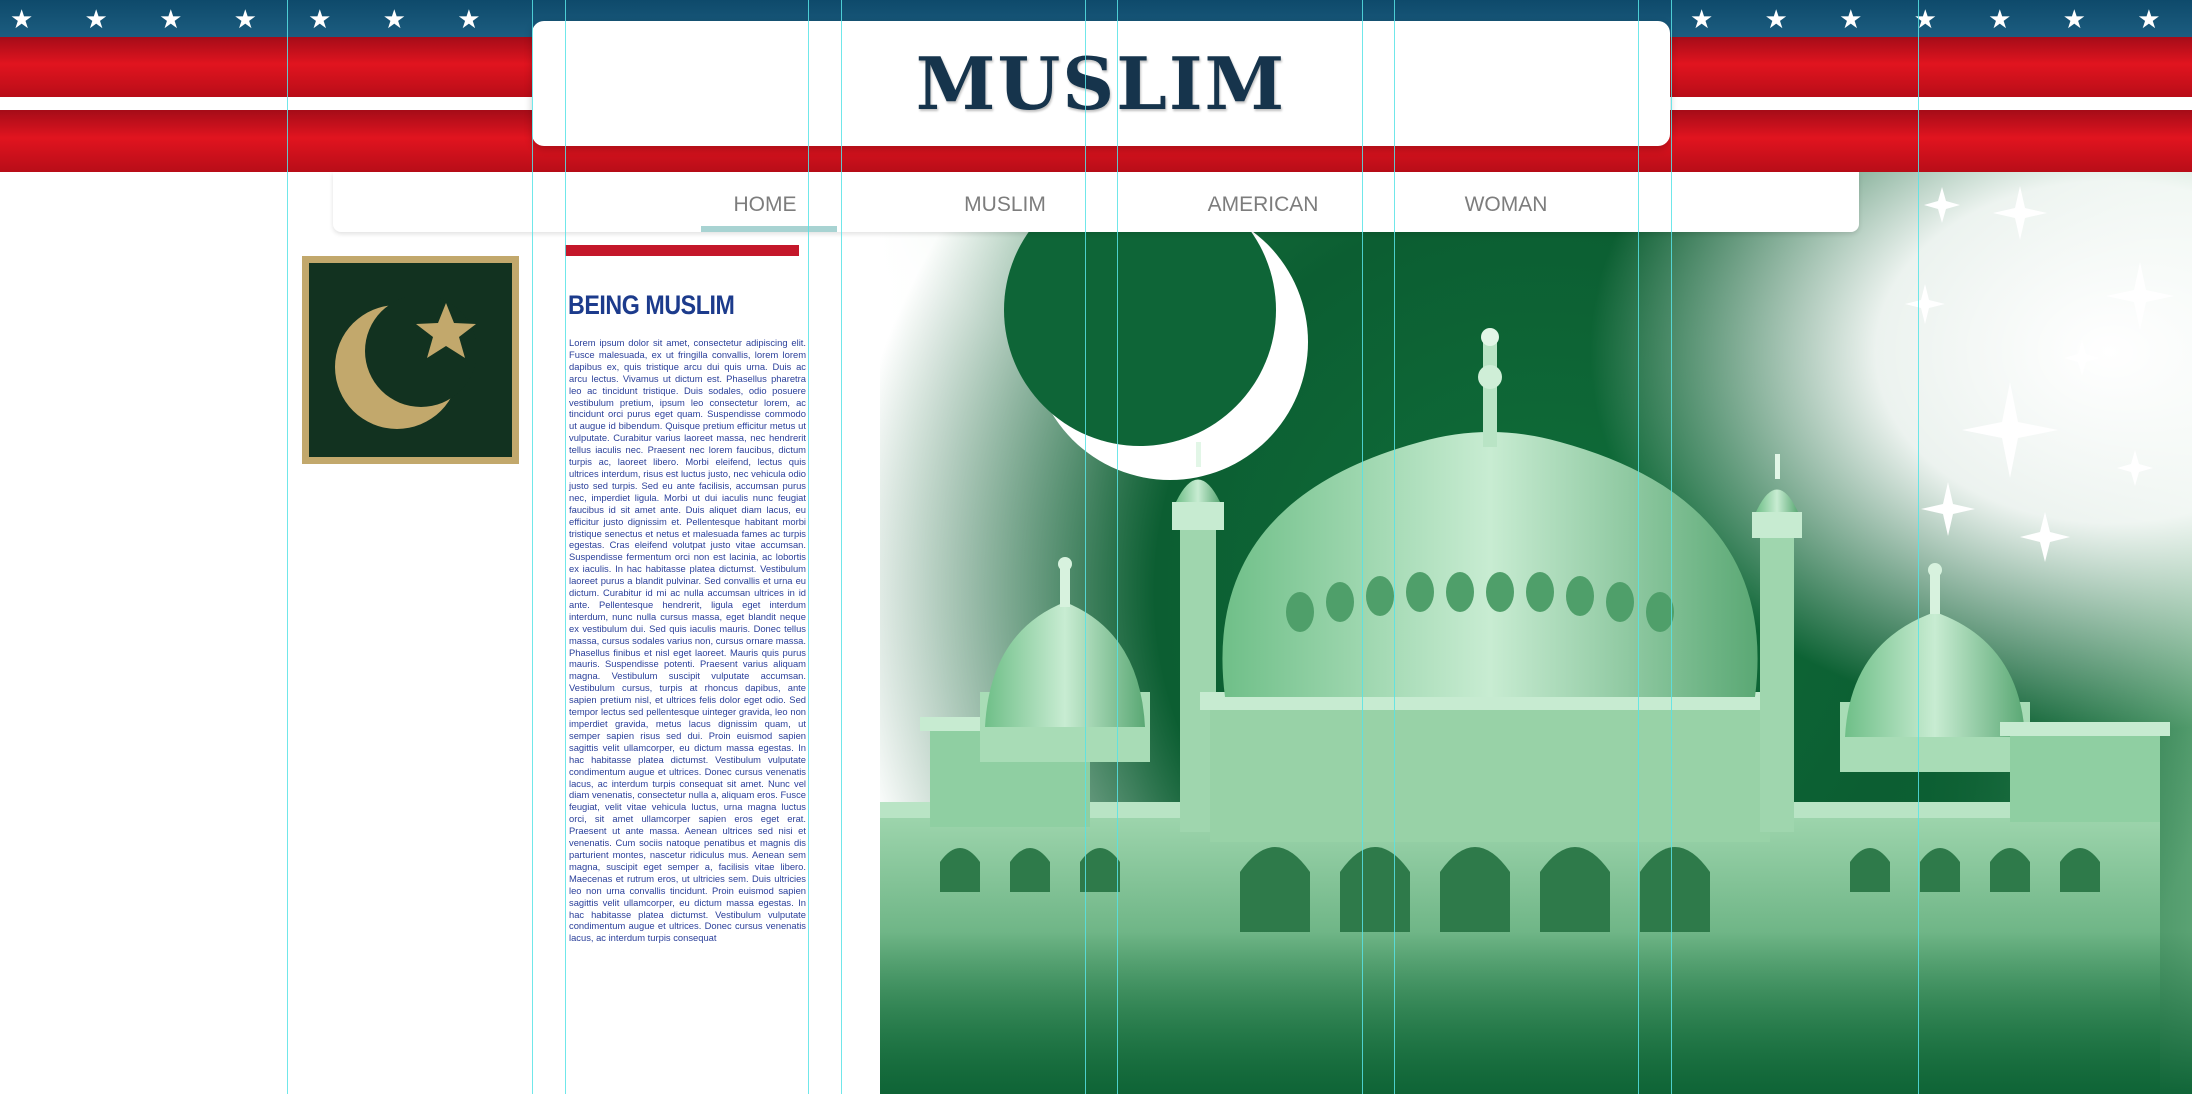  I want to click on site-title: MUSLIM, so click(1101, 83).